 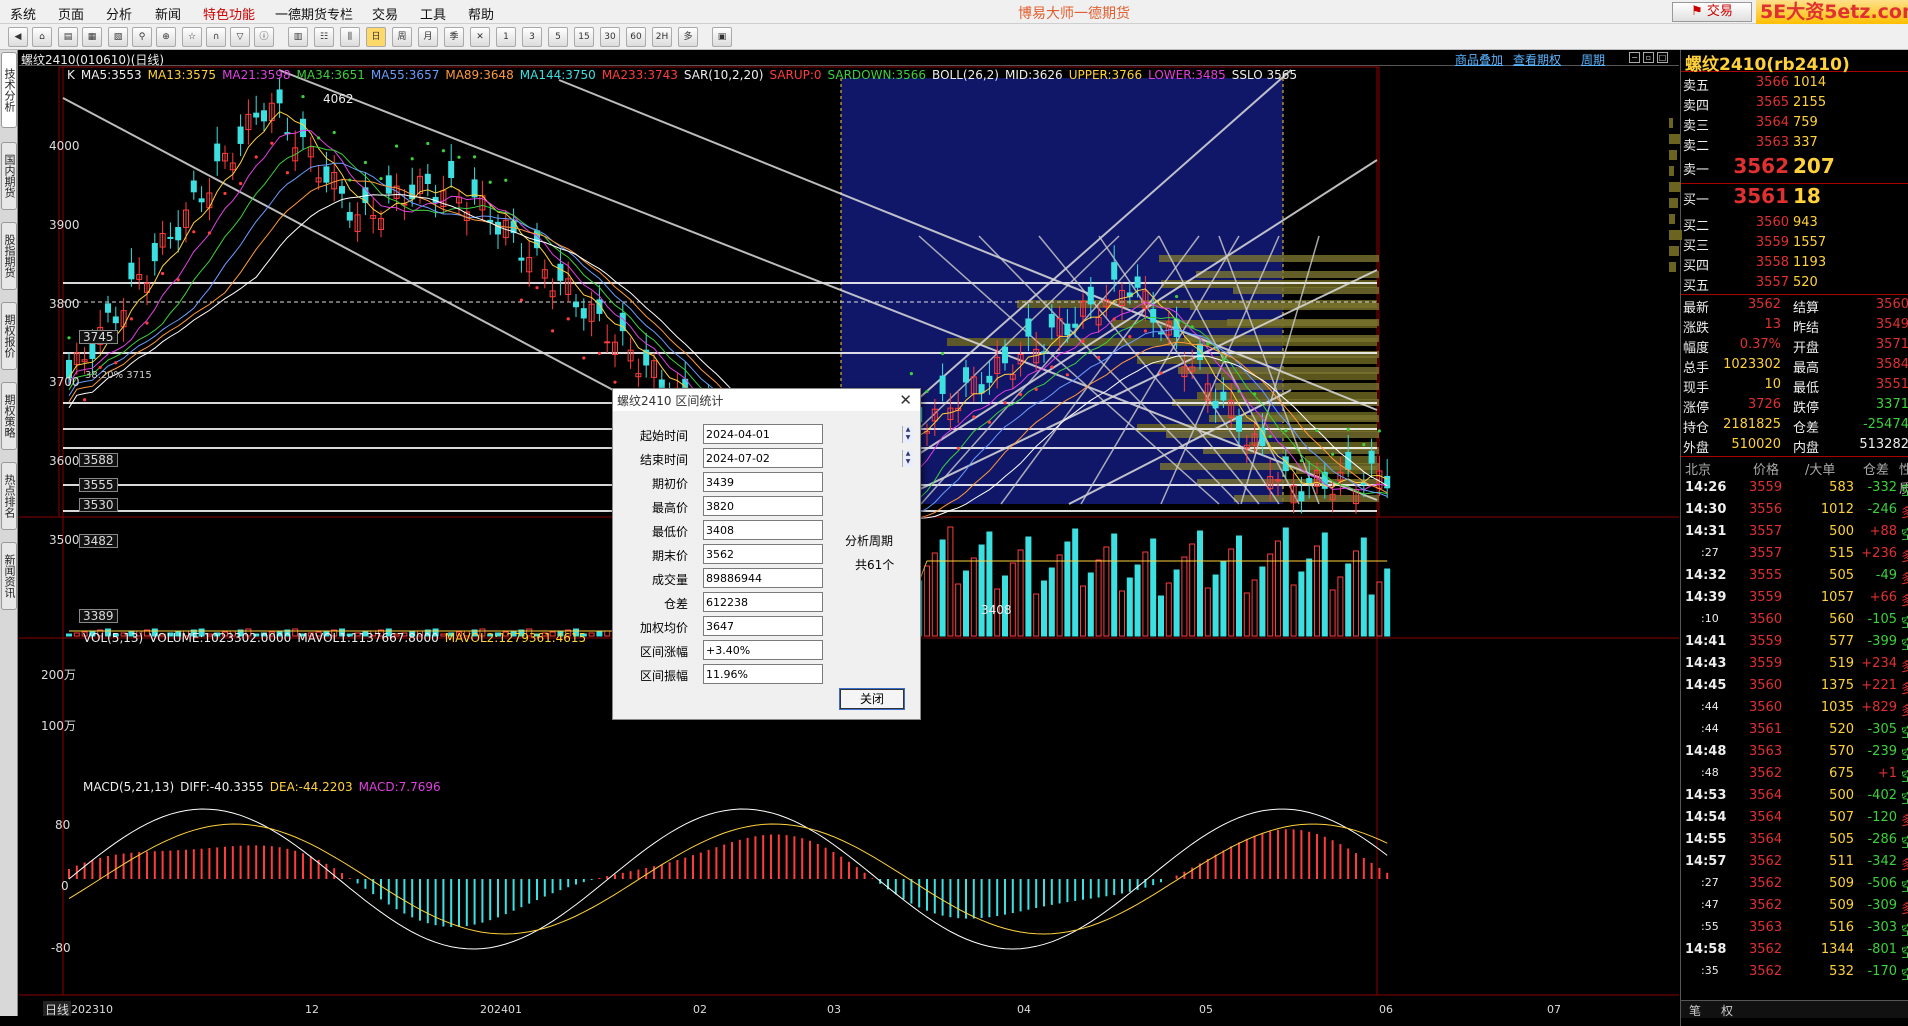 What do you see at coordinates (433, 13) in the screenshot?
I see `menu-tools: 工具` at bounding box center [433, 13].